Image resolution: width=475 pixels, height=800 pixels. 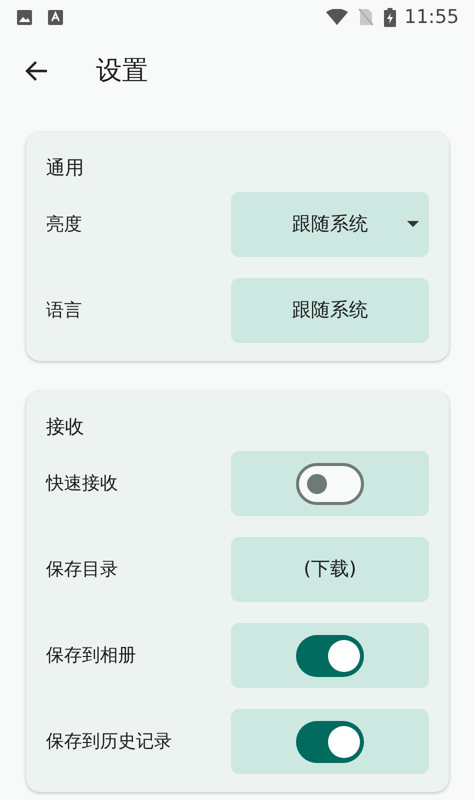 What do you see at coordinates (64, 311) in the screenshot?
I see `setting-label: 语言` at bounding box center [64, 311].